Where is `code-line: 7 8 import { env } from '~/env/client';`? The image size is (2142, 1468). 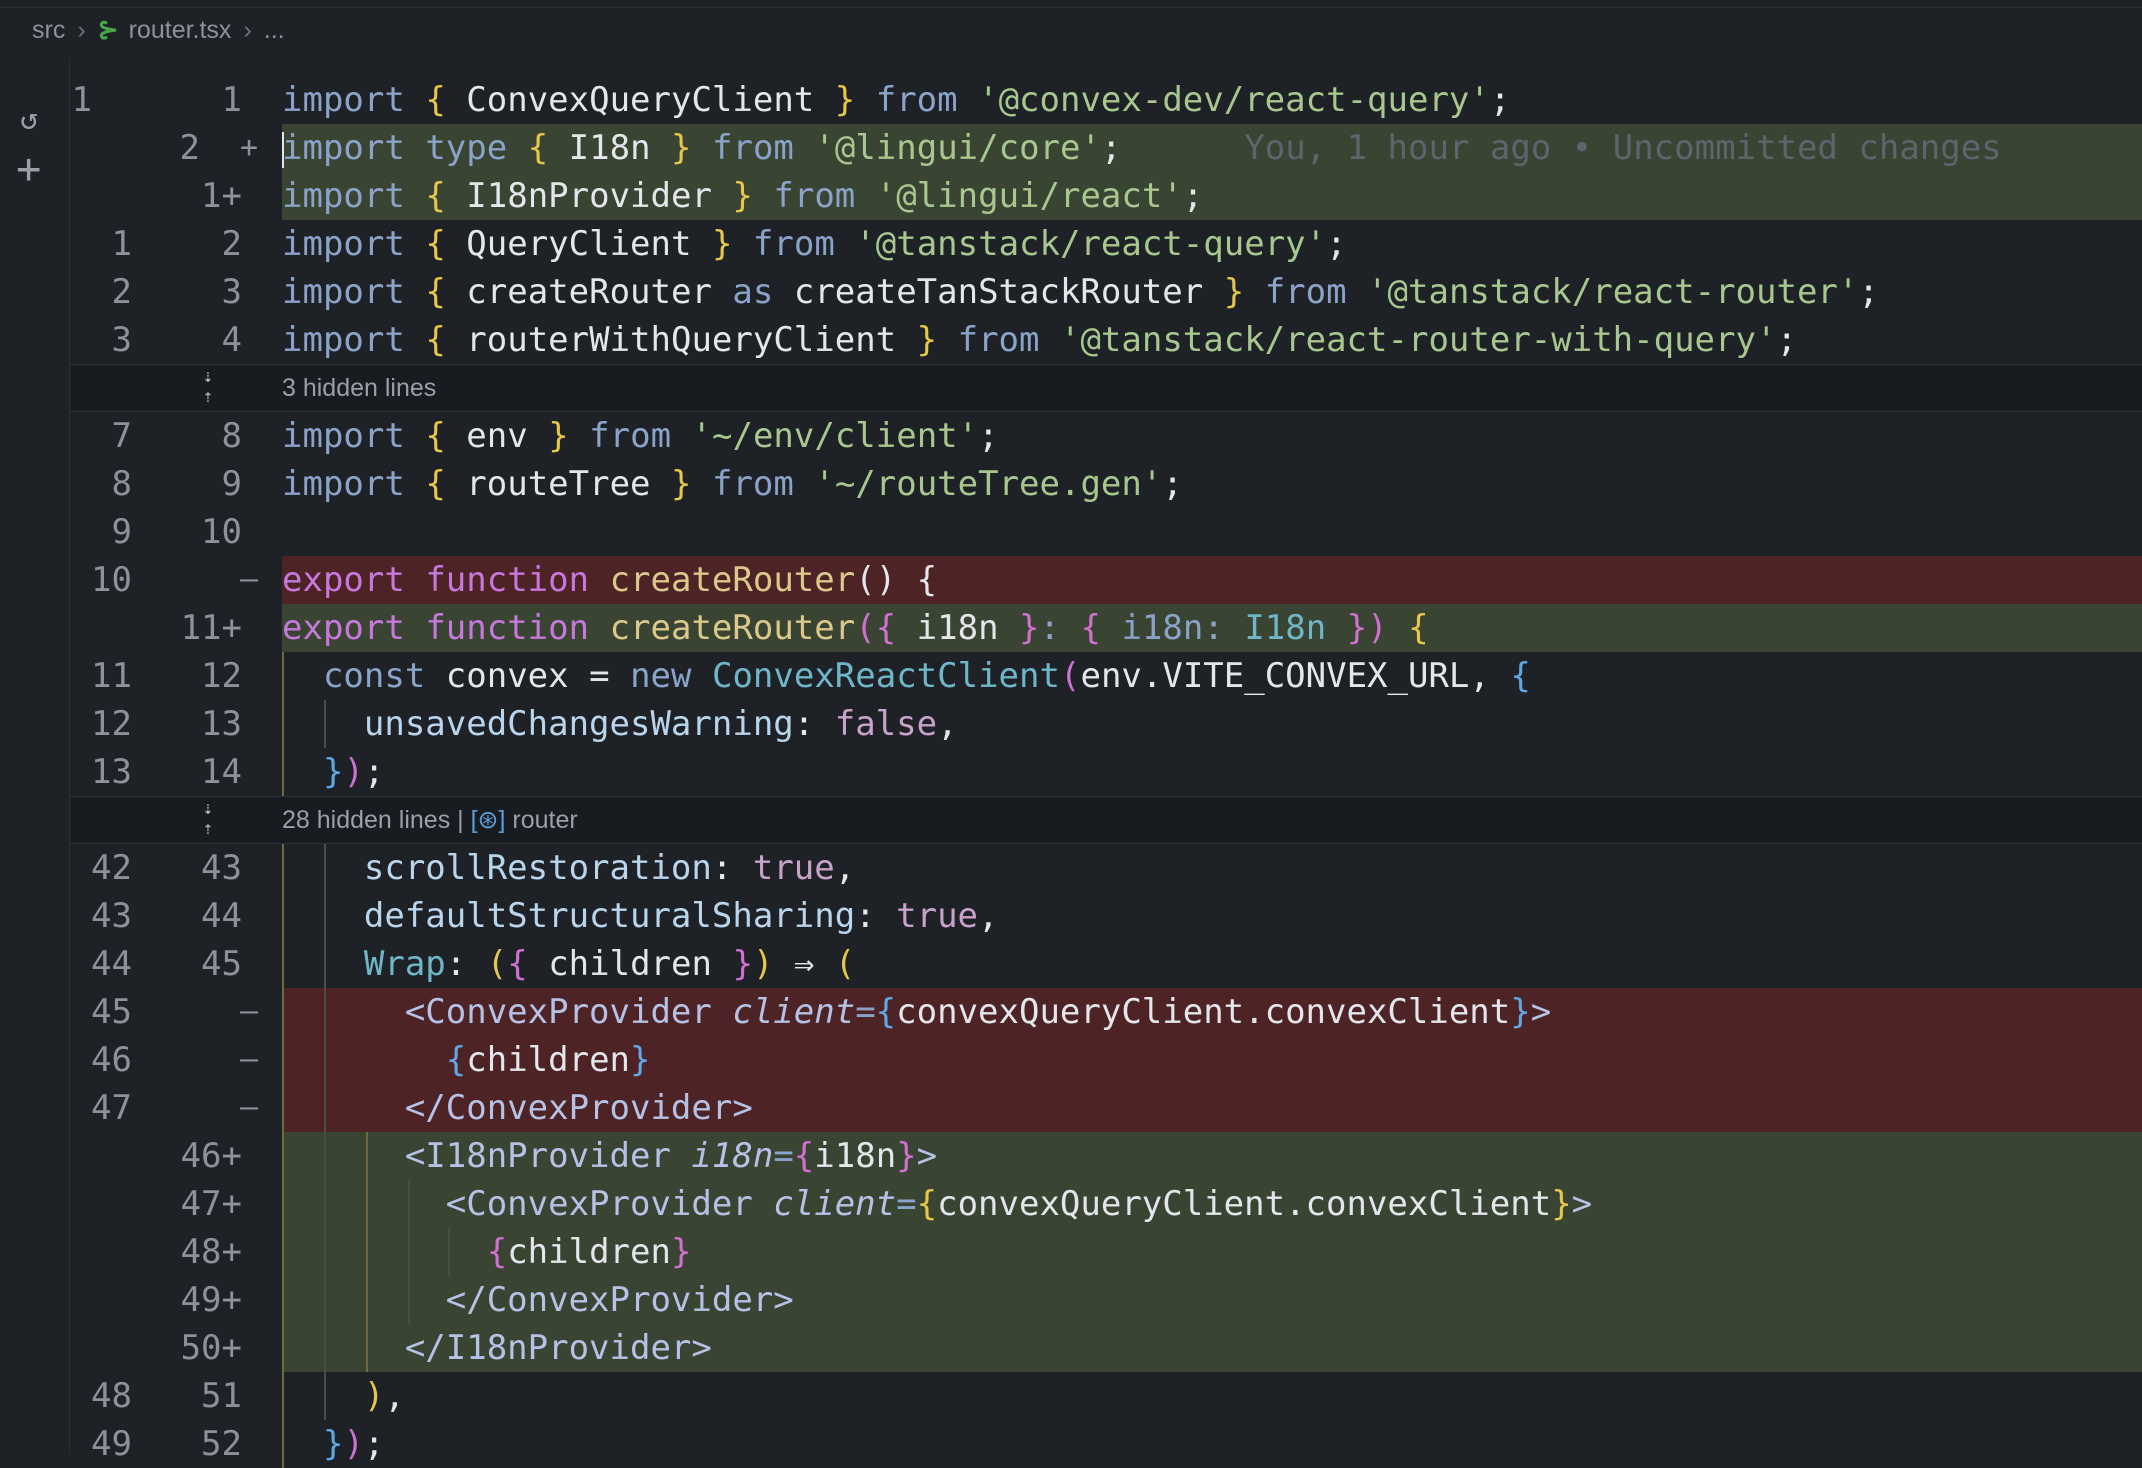
code-line: 7 8 import { env } from '~/env/client'; is located at coordinates (1071, 436).